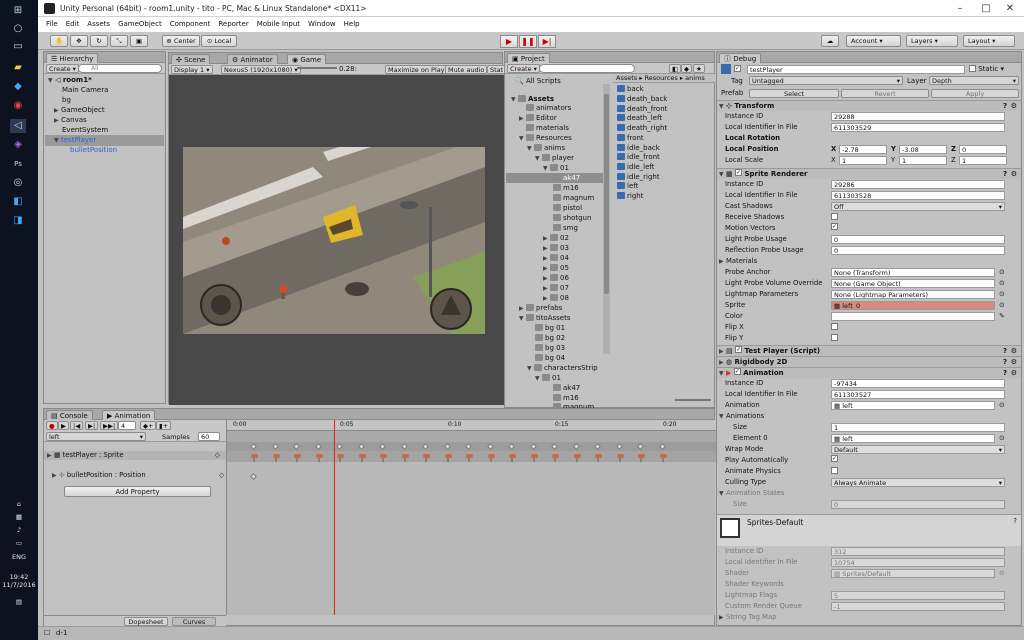  What do you see at coordinates (699, 68) in the screenshot?
I see `favorite-icon: ★` at bounding box center [699, 68].